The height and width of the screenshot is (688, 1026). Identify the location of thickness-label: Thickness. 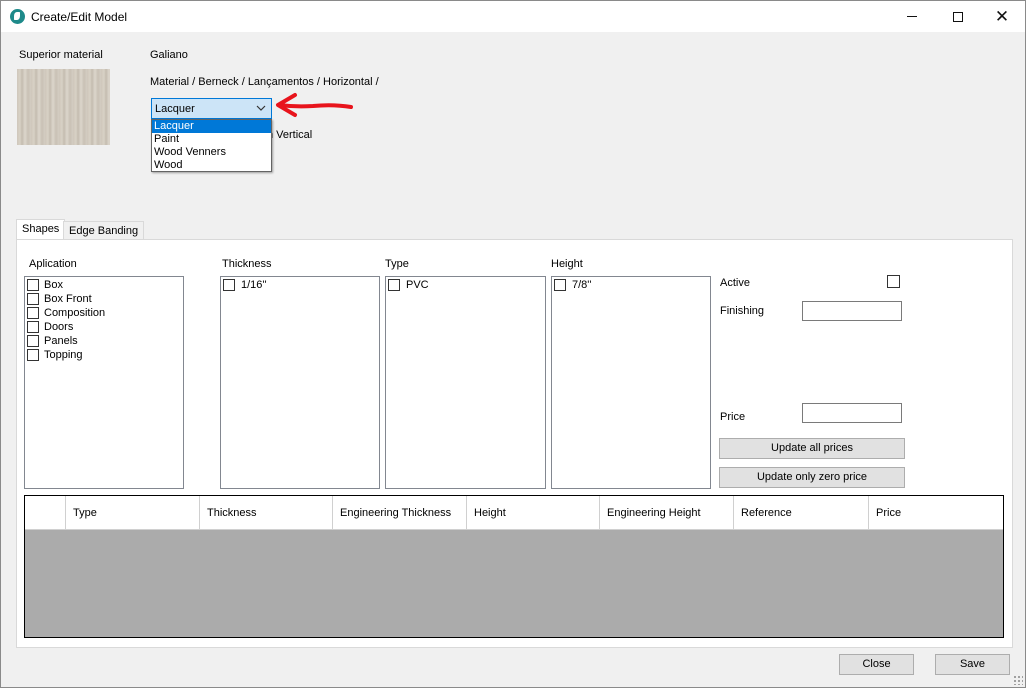
(247, 264).